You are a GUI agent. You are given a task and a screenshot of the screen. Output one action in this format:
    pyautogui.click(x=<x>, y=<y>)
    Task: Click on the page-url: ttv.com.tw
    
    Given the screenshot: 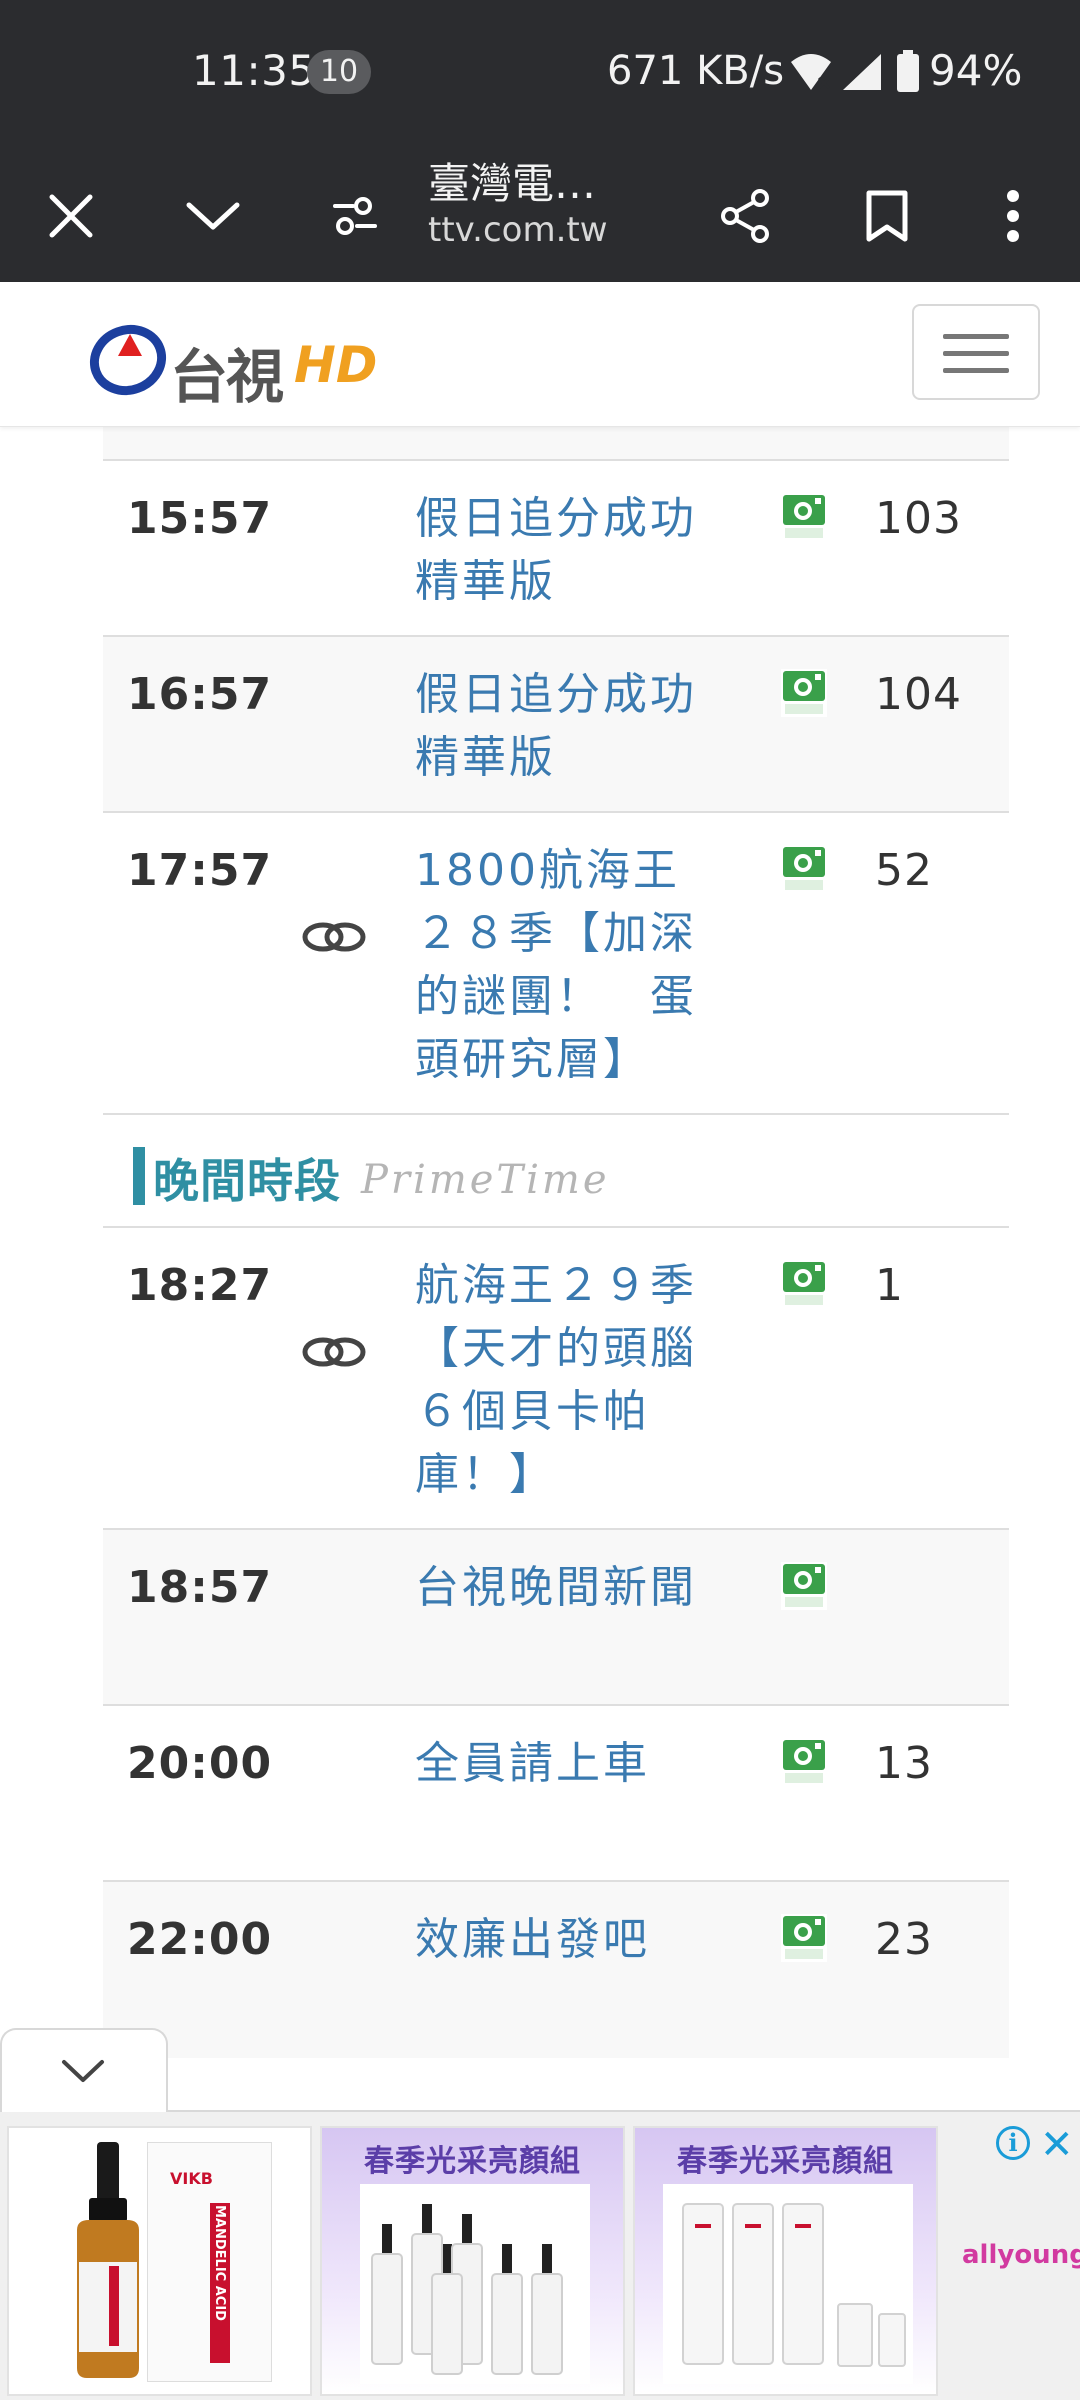 What is the action you would take?
    pyautogui.click(x=518, y=230)
    